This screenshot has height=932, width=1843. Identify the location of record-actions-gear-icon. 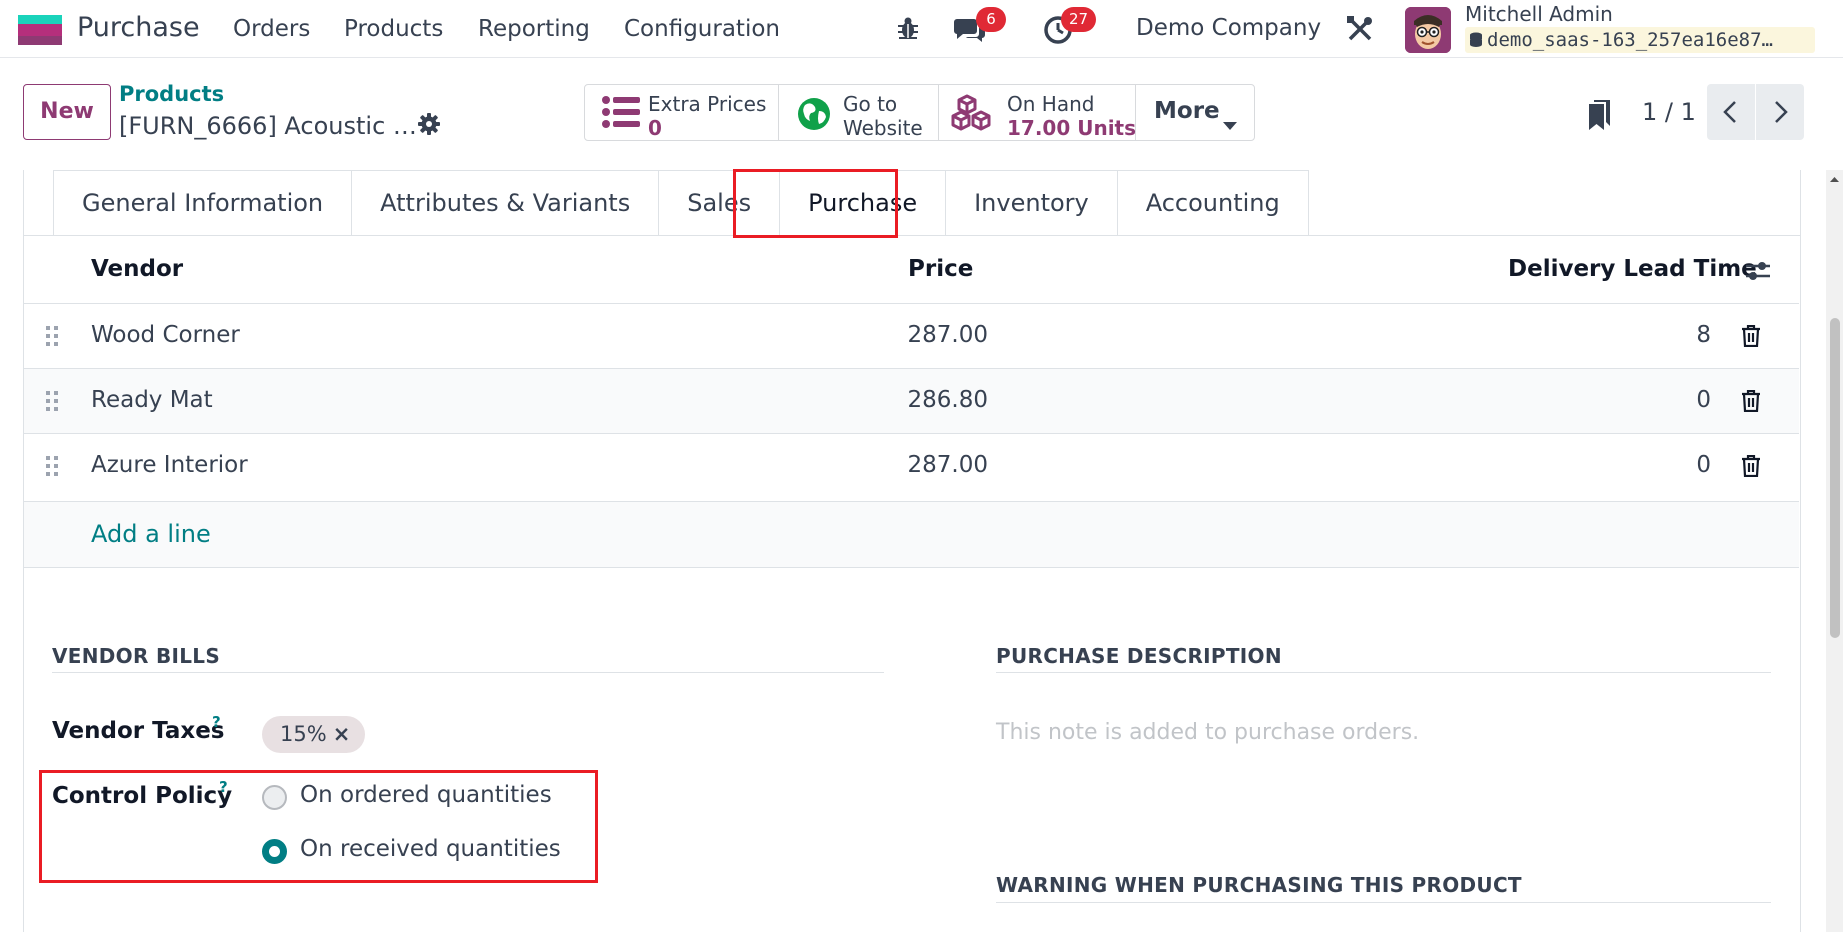
(429, 126).